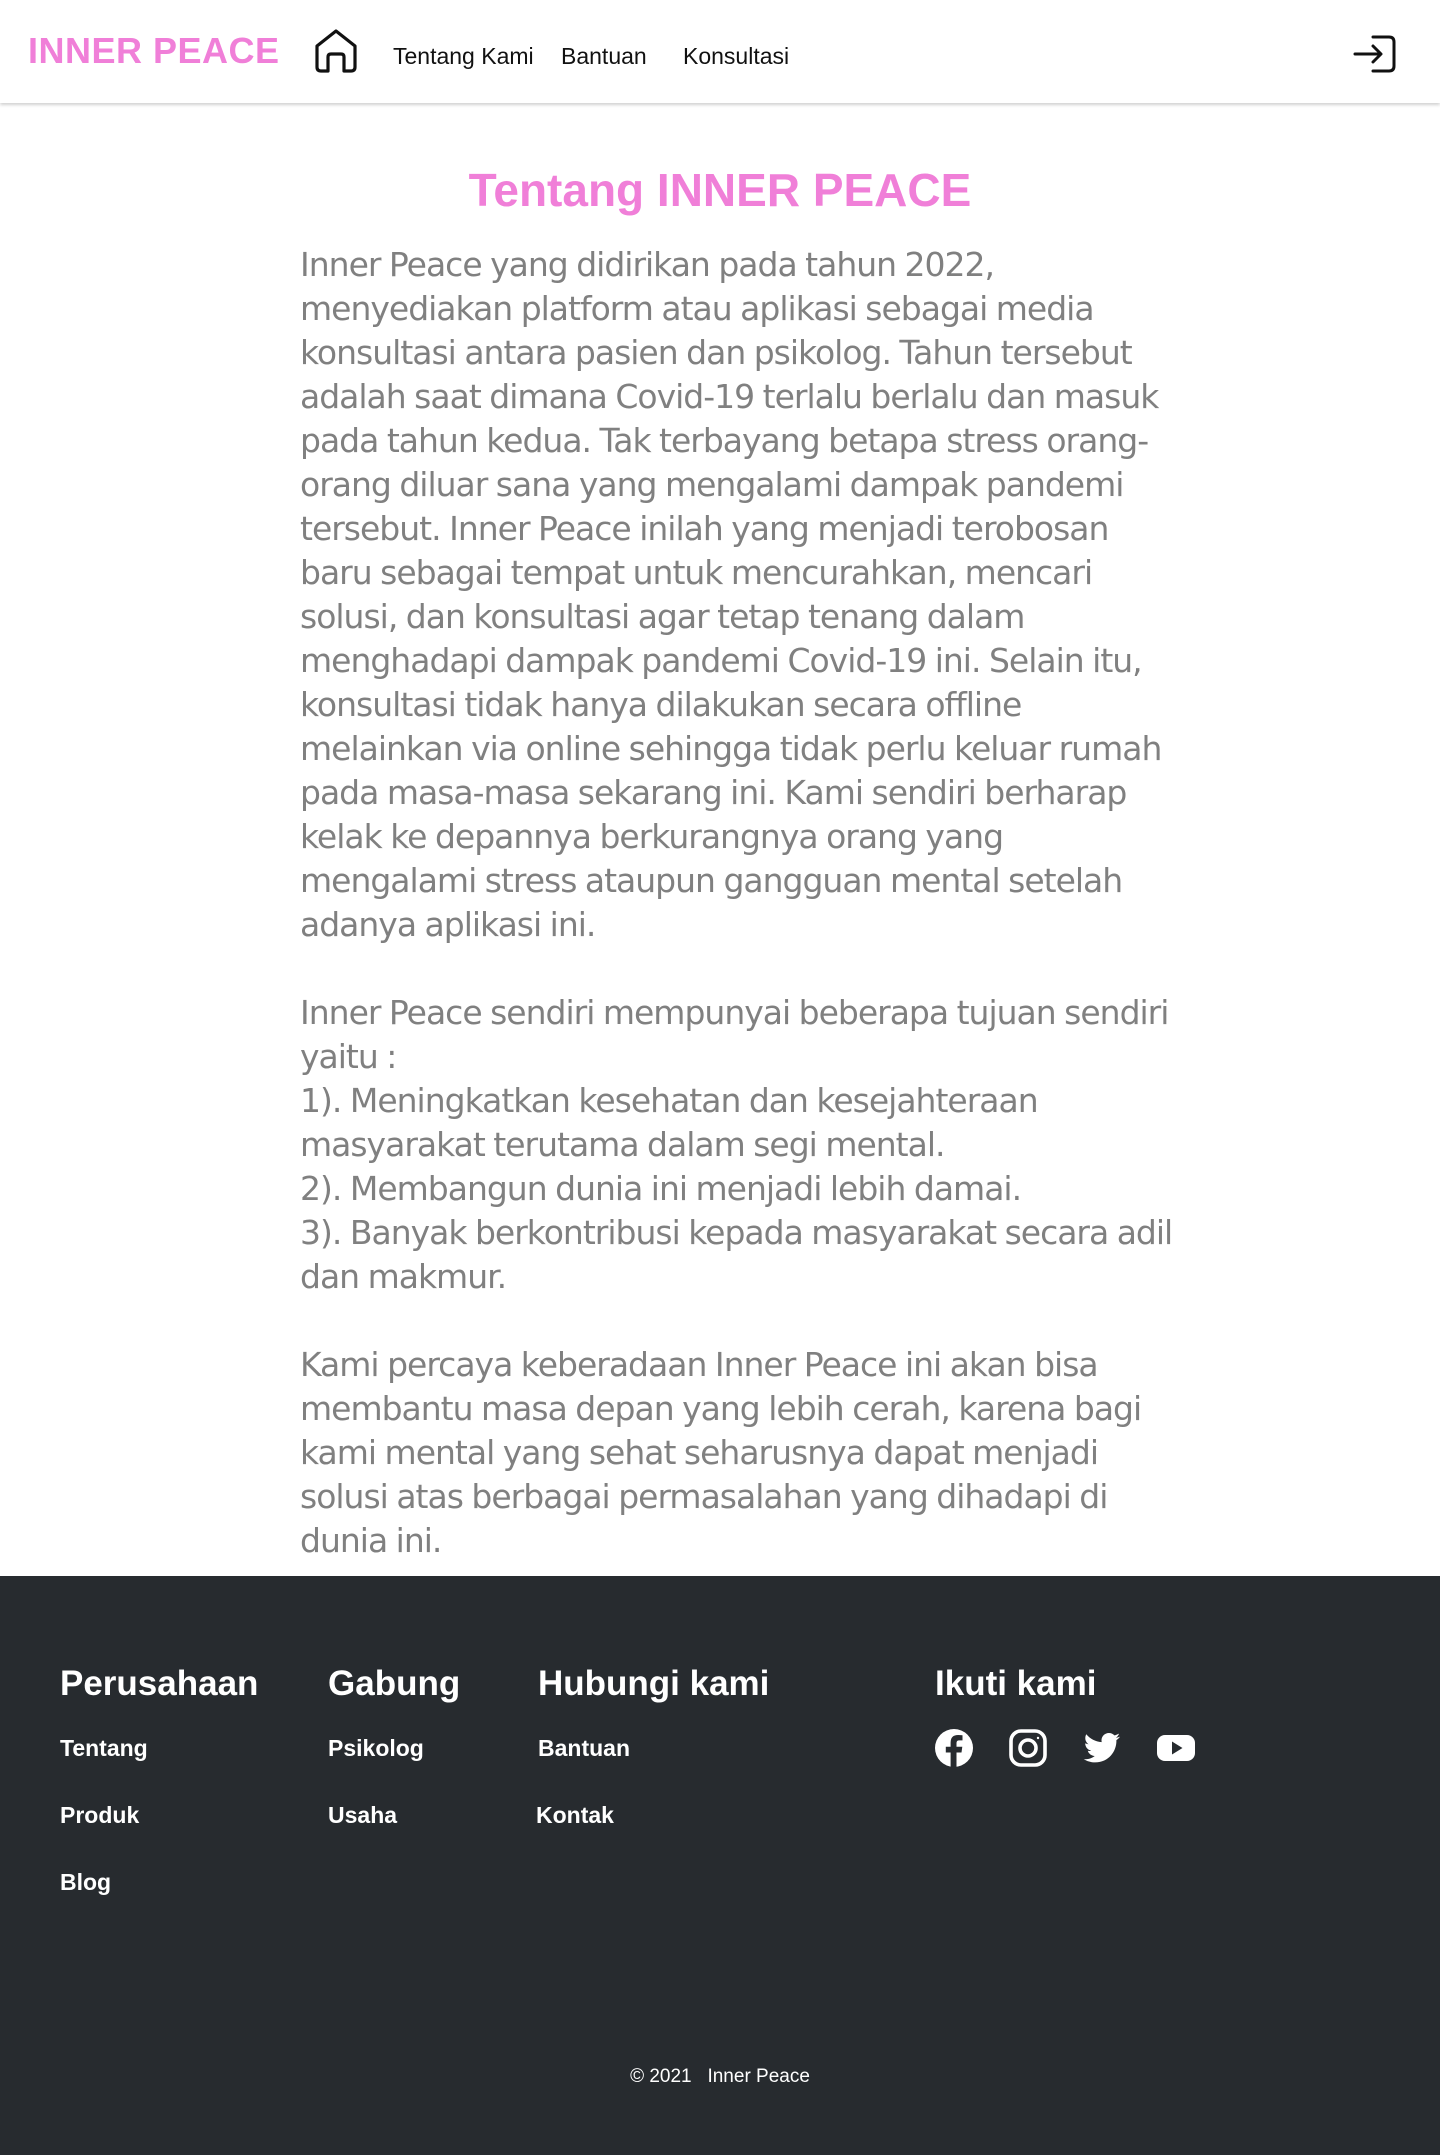 Image resolution: width=1440 pixels, height=2155 pixels. What do you see at coordinates (736, 56) in the screenshot?
I see `nav-konsultasi: Konsultasi` at bounding box center [736, 56].